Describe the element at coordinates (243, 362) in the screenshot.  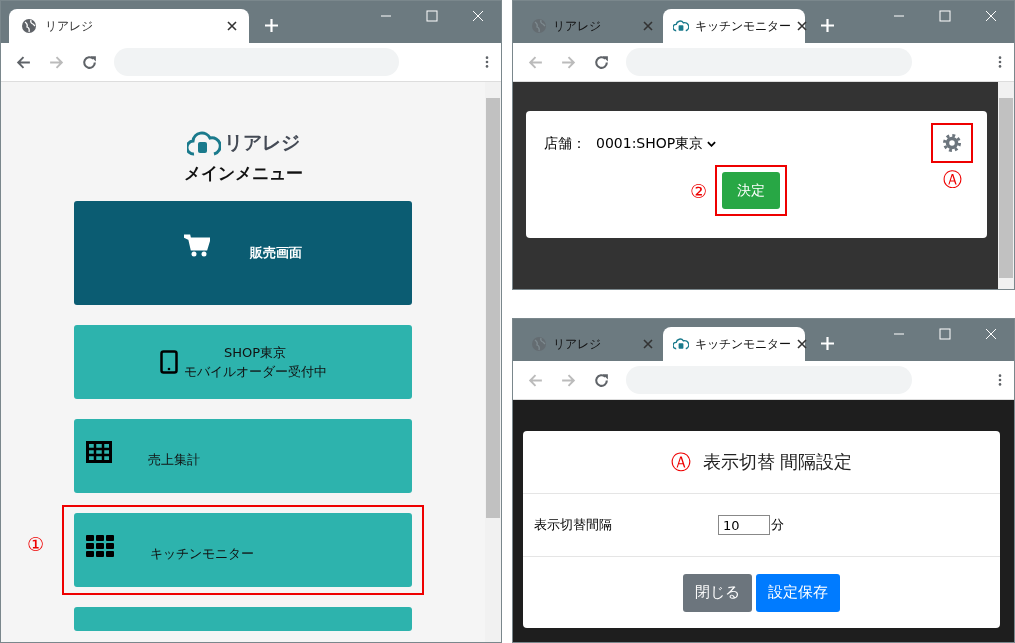
I see `menu-button: SHOP東京 モバイルオーダー受付中` at that location.